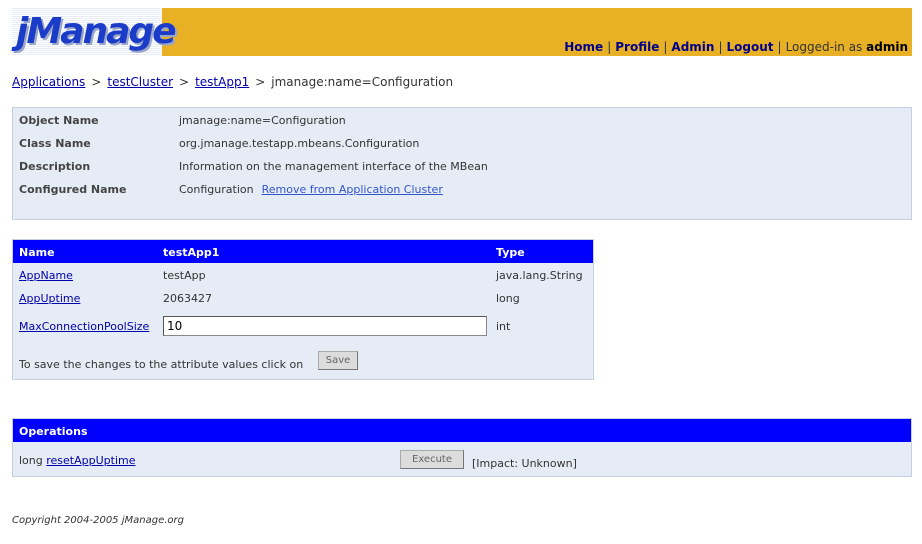  I want to click on object-name-value: jmanage:name=Configuration, so click(262, 120).